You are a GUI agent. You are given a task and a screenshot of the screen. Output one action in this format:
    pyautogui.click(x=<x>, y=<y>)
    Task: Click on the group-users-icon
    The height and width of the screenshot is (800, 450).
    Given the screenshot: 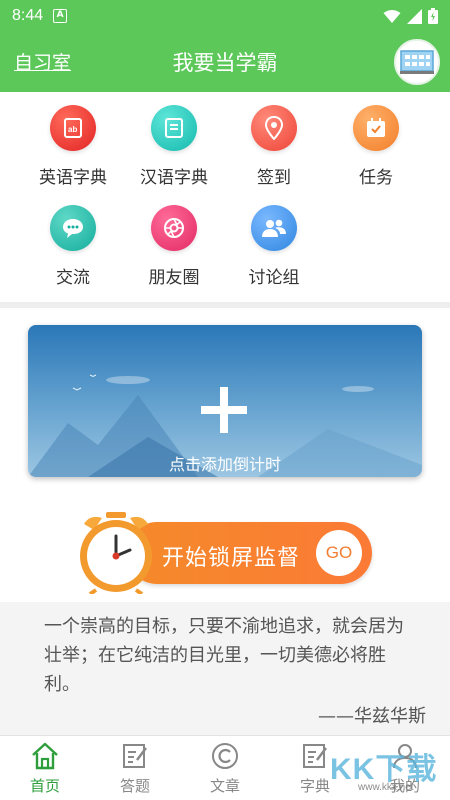 What is the action you would take?
    pyautogui.click(x=274, y=228)
    